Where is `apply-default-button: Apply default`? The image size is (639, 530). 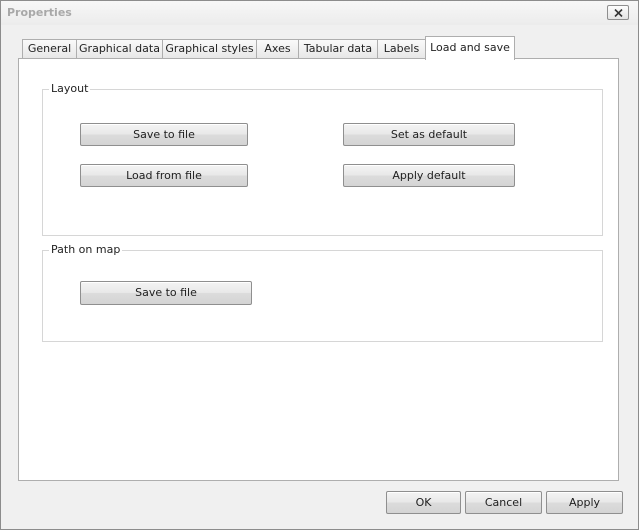 apply-default-button: Apply default is located at coordinates (429, 175).